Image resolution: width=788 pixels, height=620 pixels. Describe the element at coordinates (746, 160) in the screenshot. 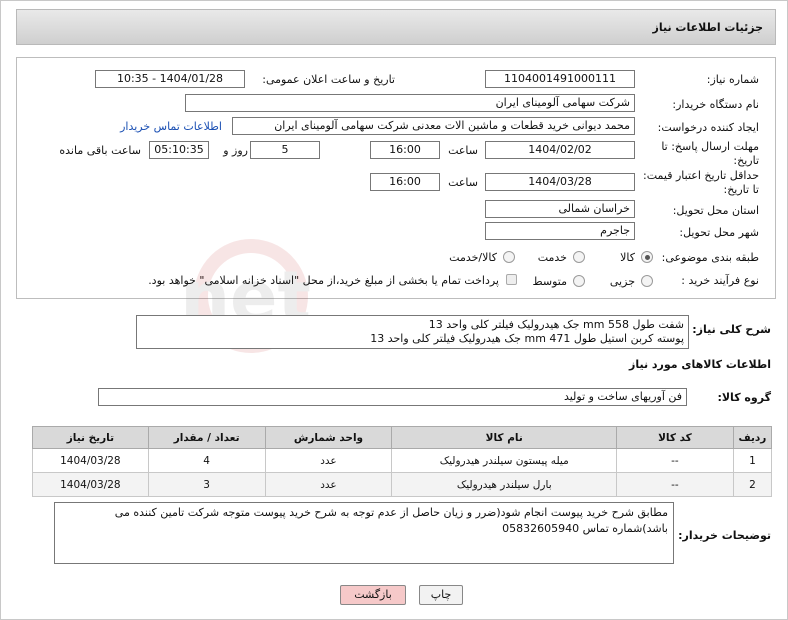

I see `deadline-label-2: تاریخ:` at that location.